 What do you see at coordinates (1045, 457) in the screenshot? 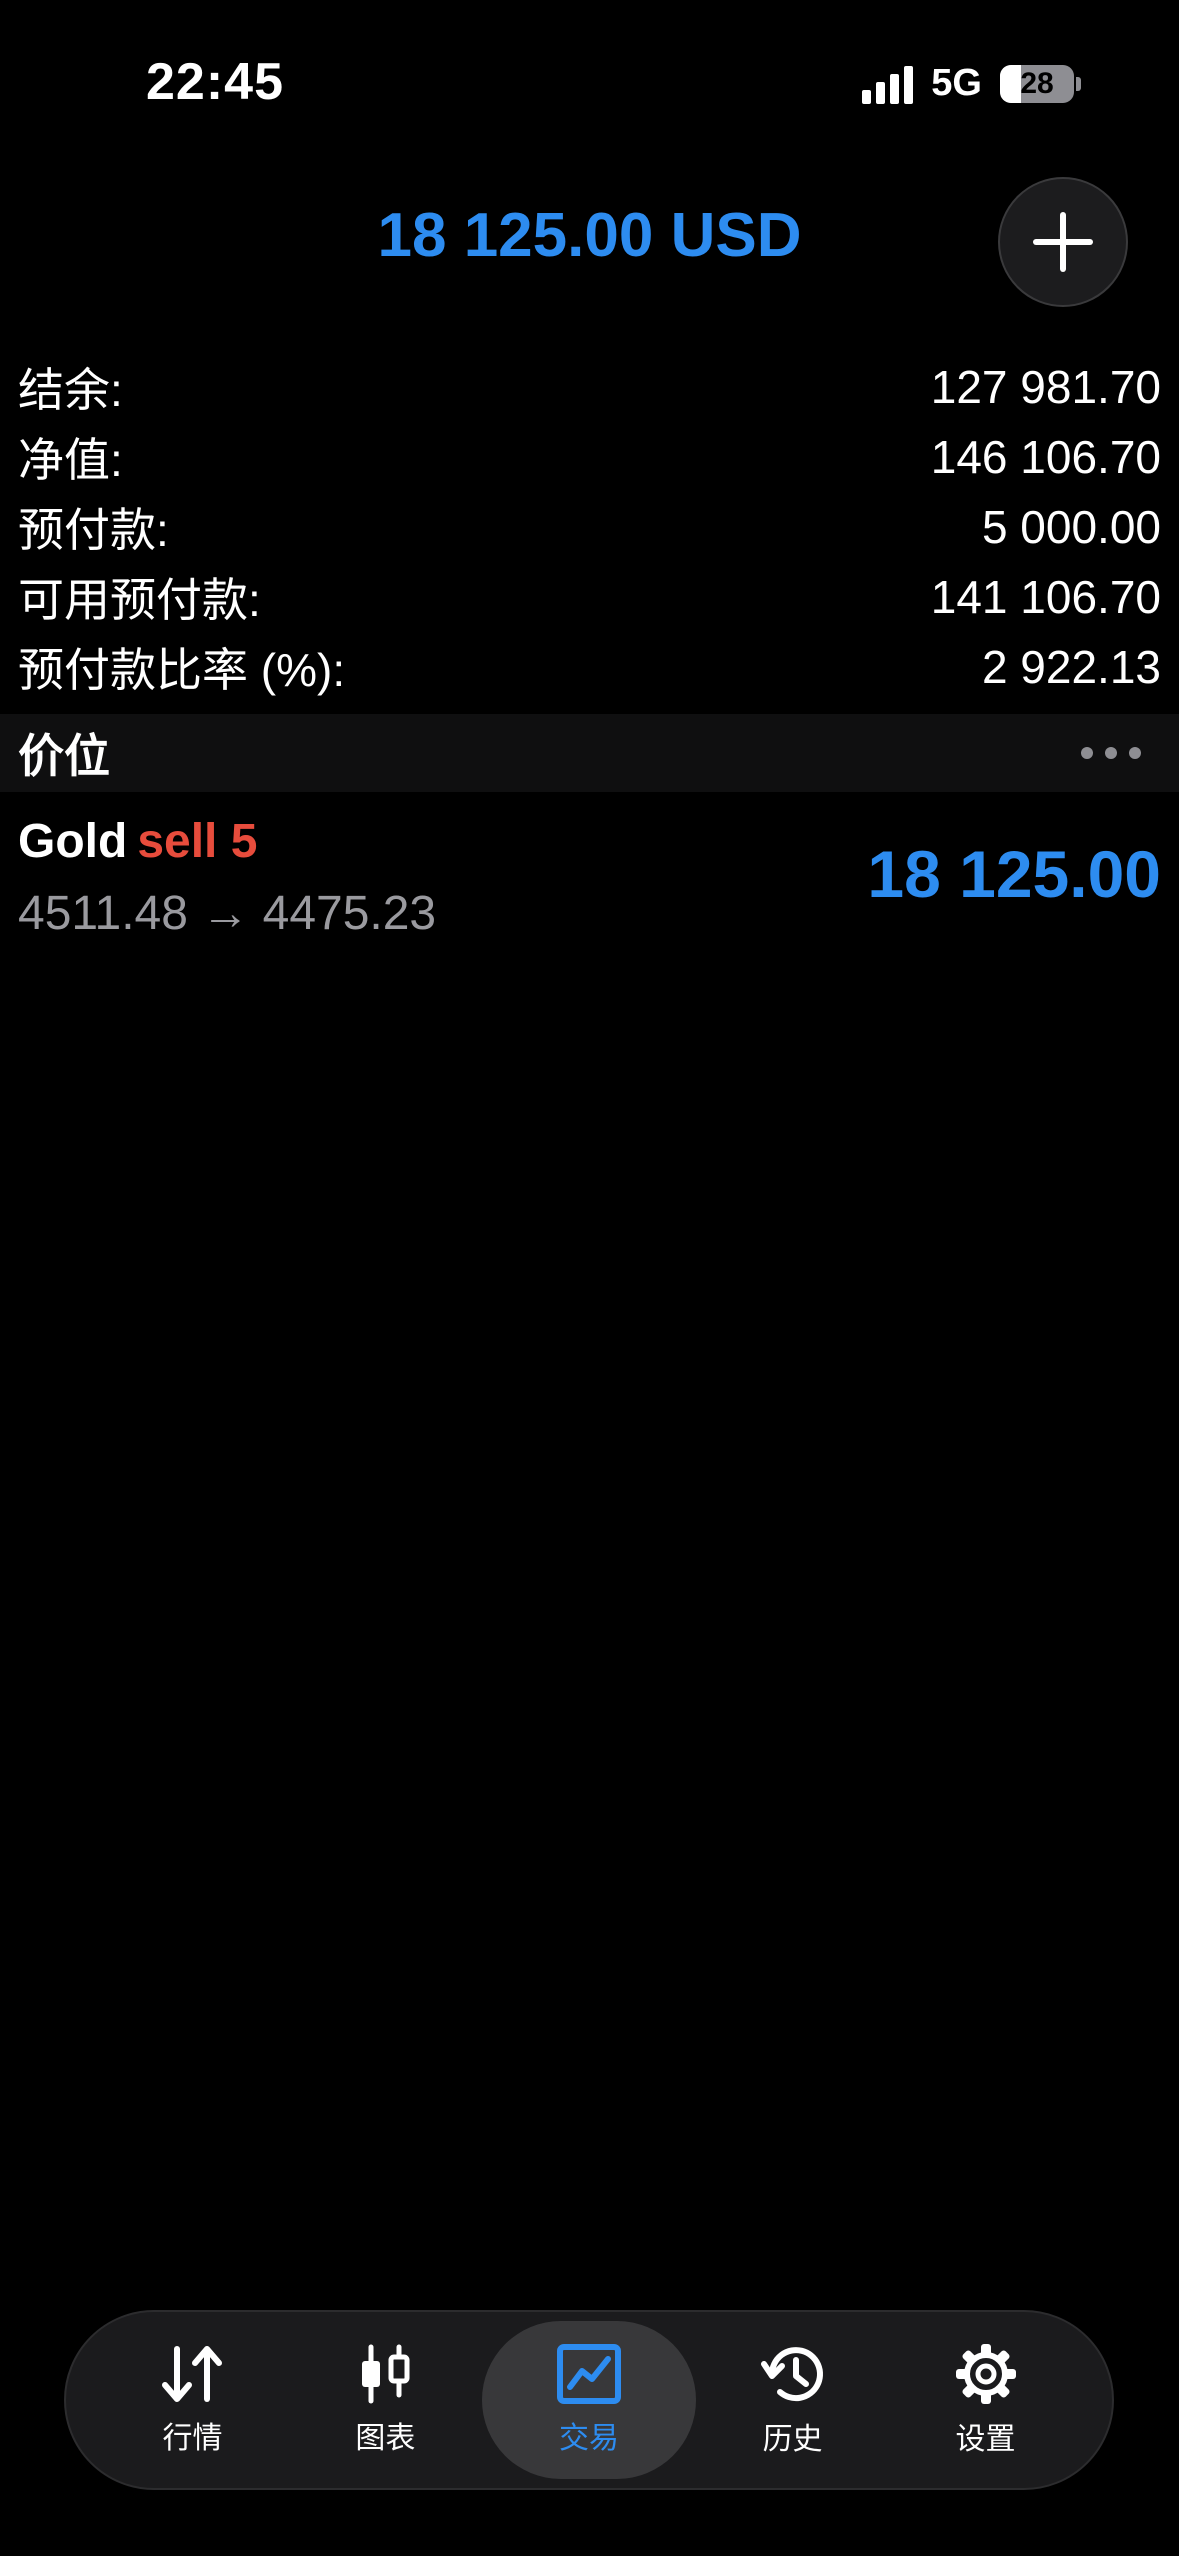
I see `row-value: 146 106.70` at bounding box center [1045, 457].